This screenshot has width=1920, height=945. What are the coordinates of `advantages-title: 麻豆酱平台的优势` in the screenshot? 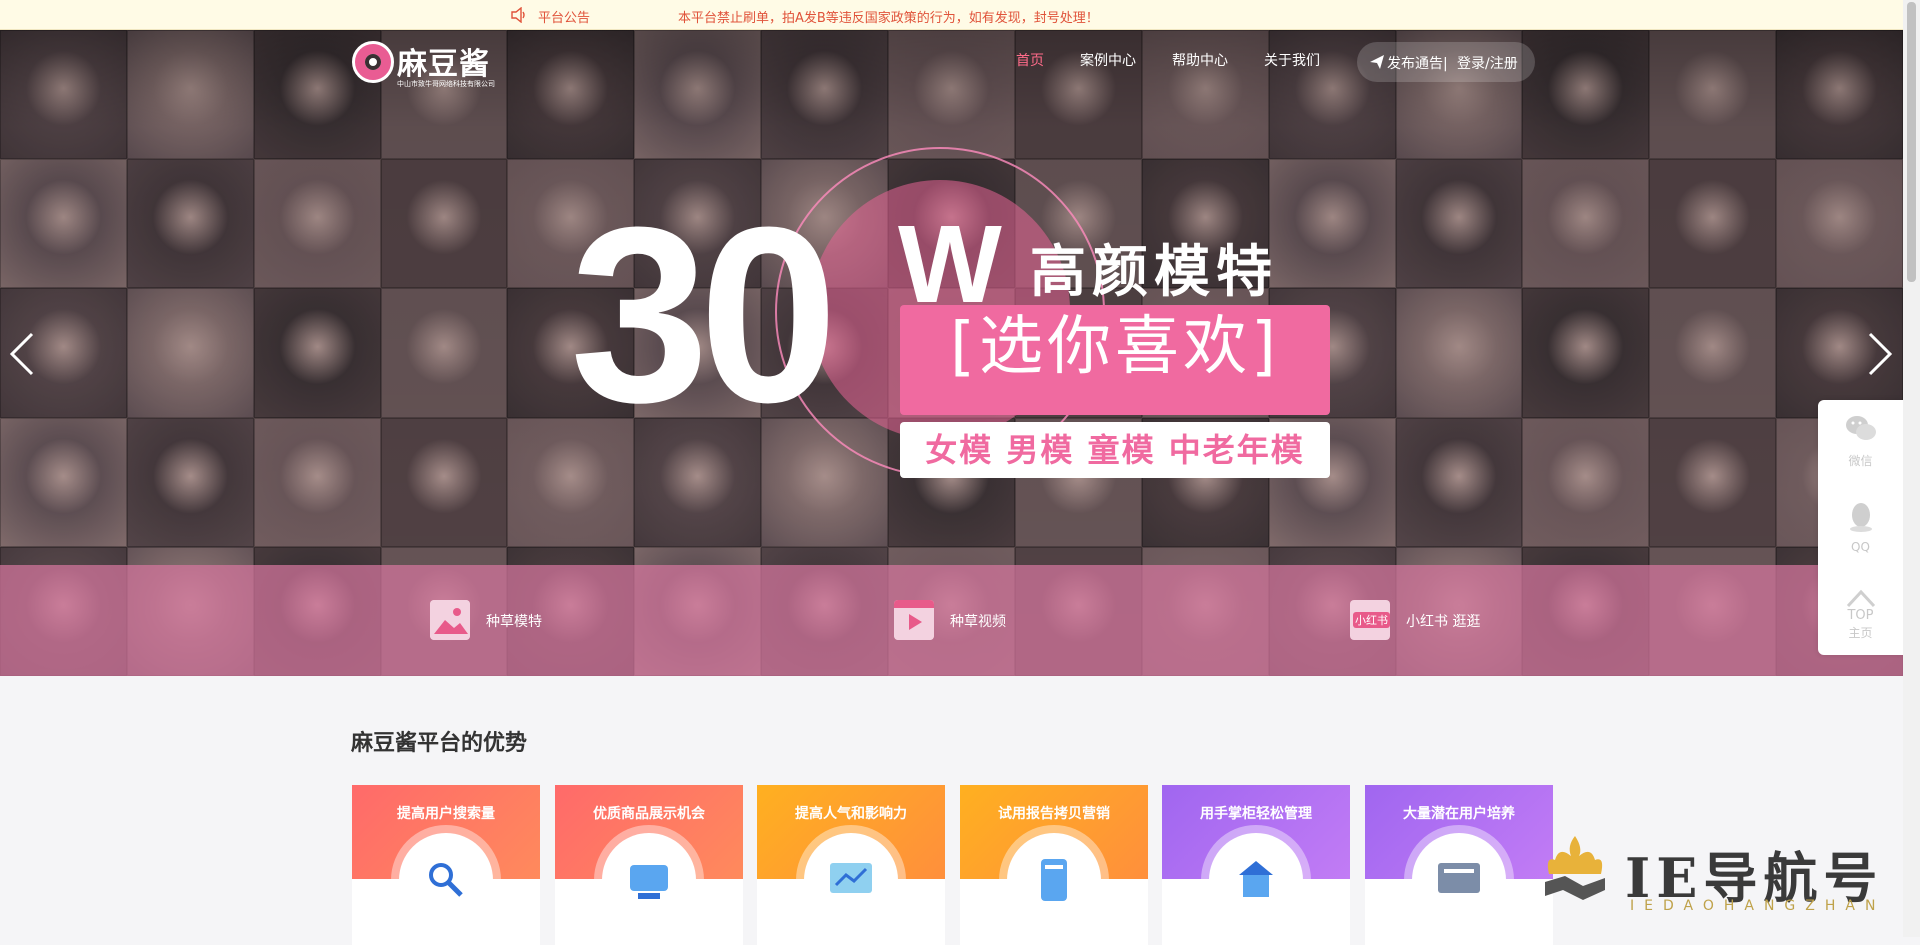 It's located at (439, 743).